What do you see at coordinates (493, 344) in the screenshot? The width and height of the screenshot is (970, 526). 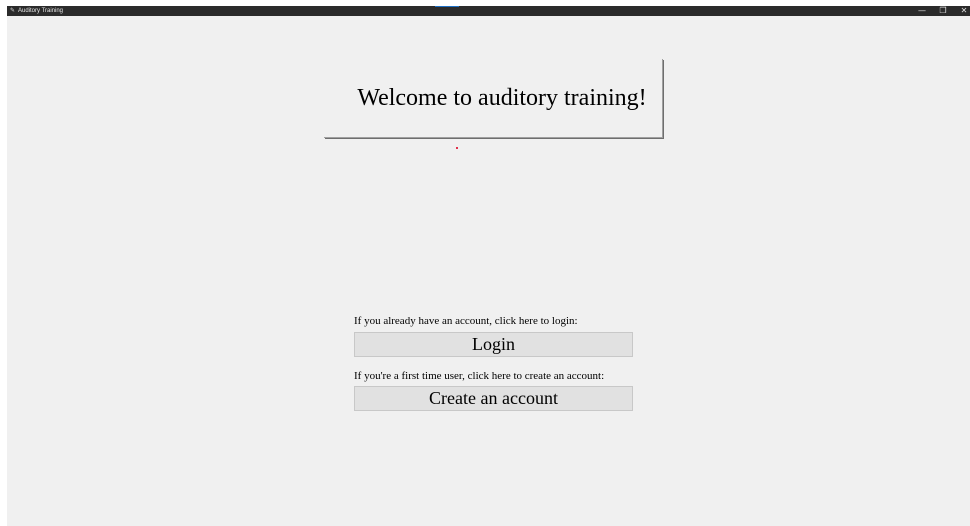 I see `login-button: Login` at bounding box center [493, 344].